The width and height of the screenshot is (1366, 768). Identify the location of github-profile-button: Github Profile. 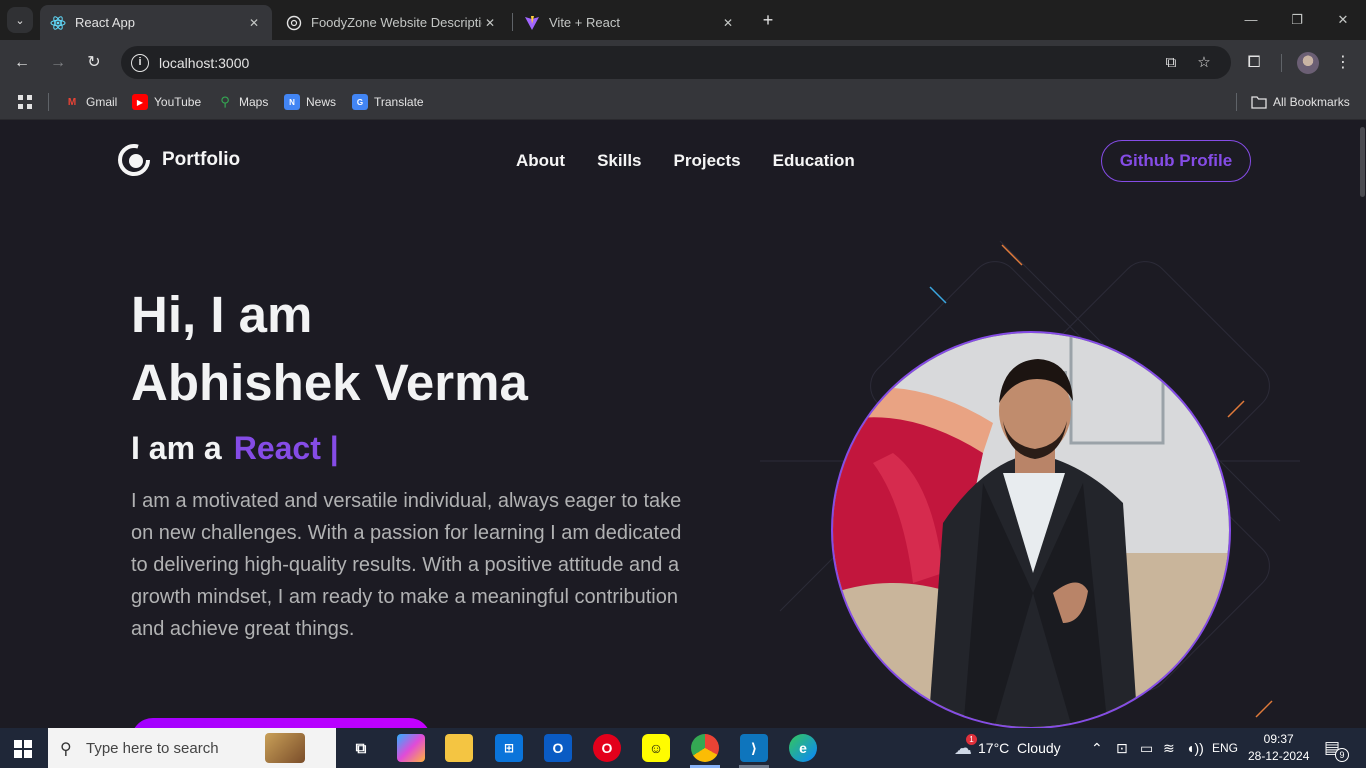
(1176, 161).